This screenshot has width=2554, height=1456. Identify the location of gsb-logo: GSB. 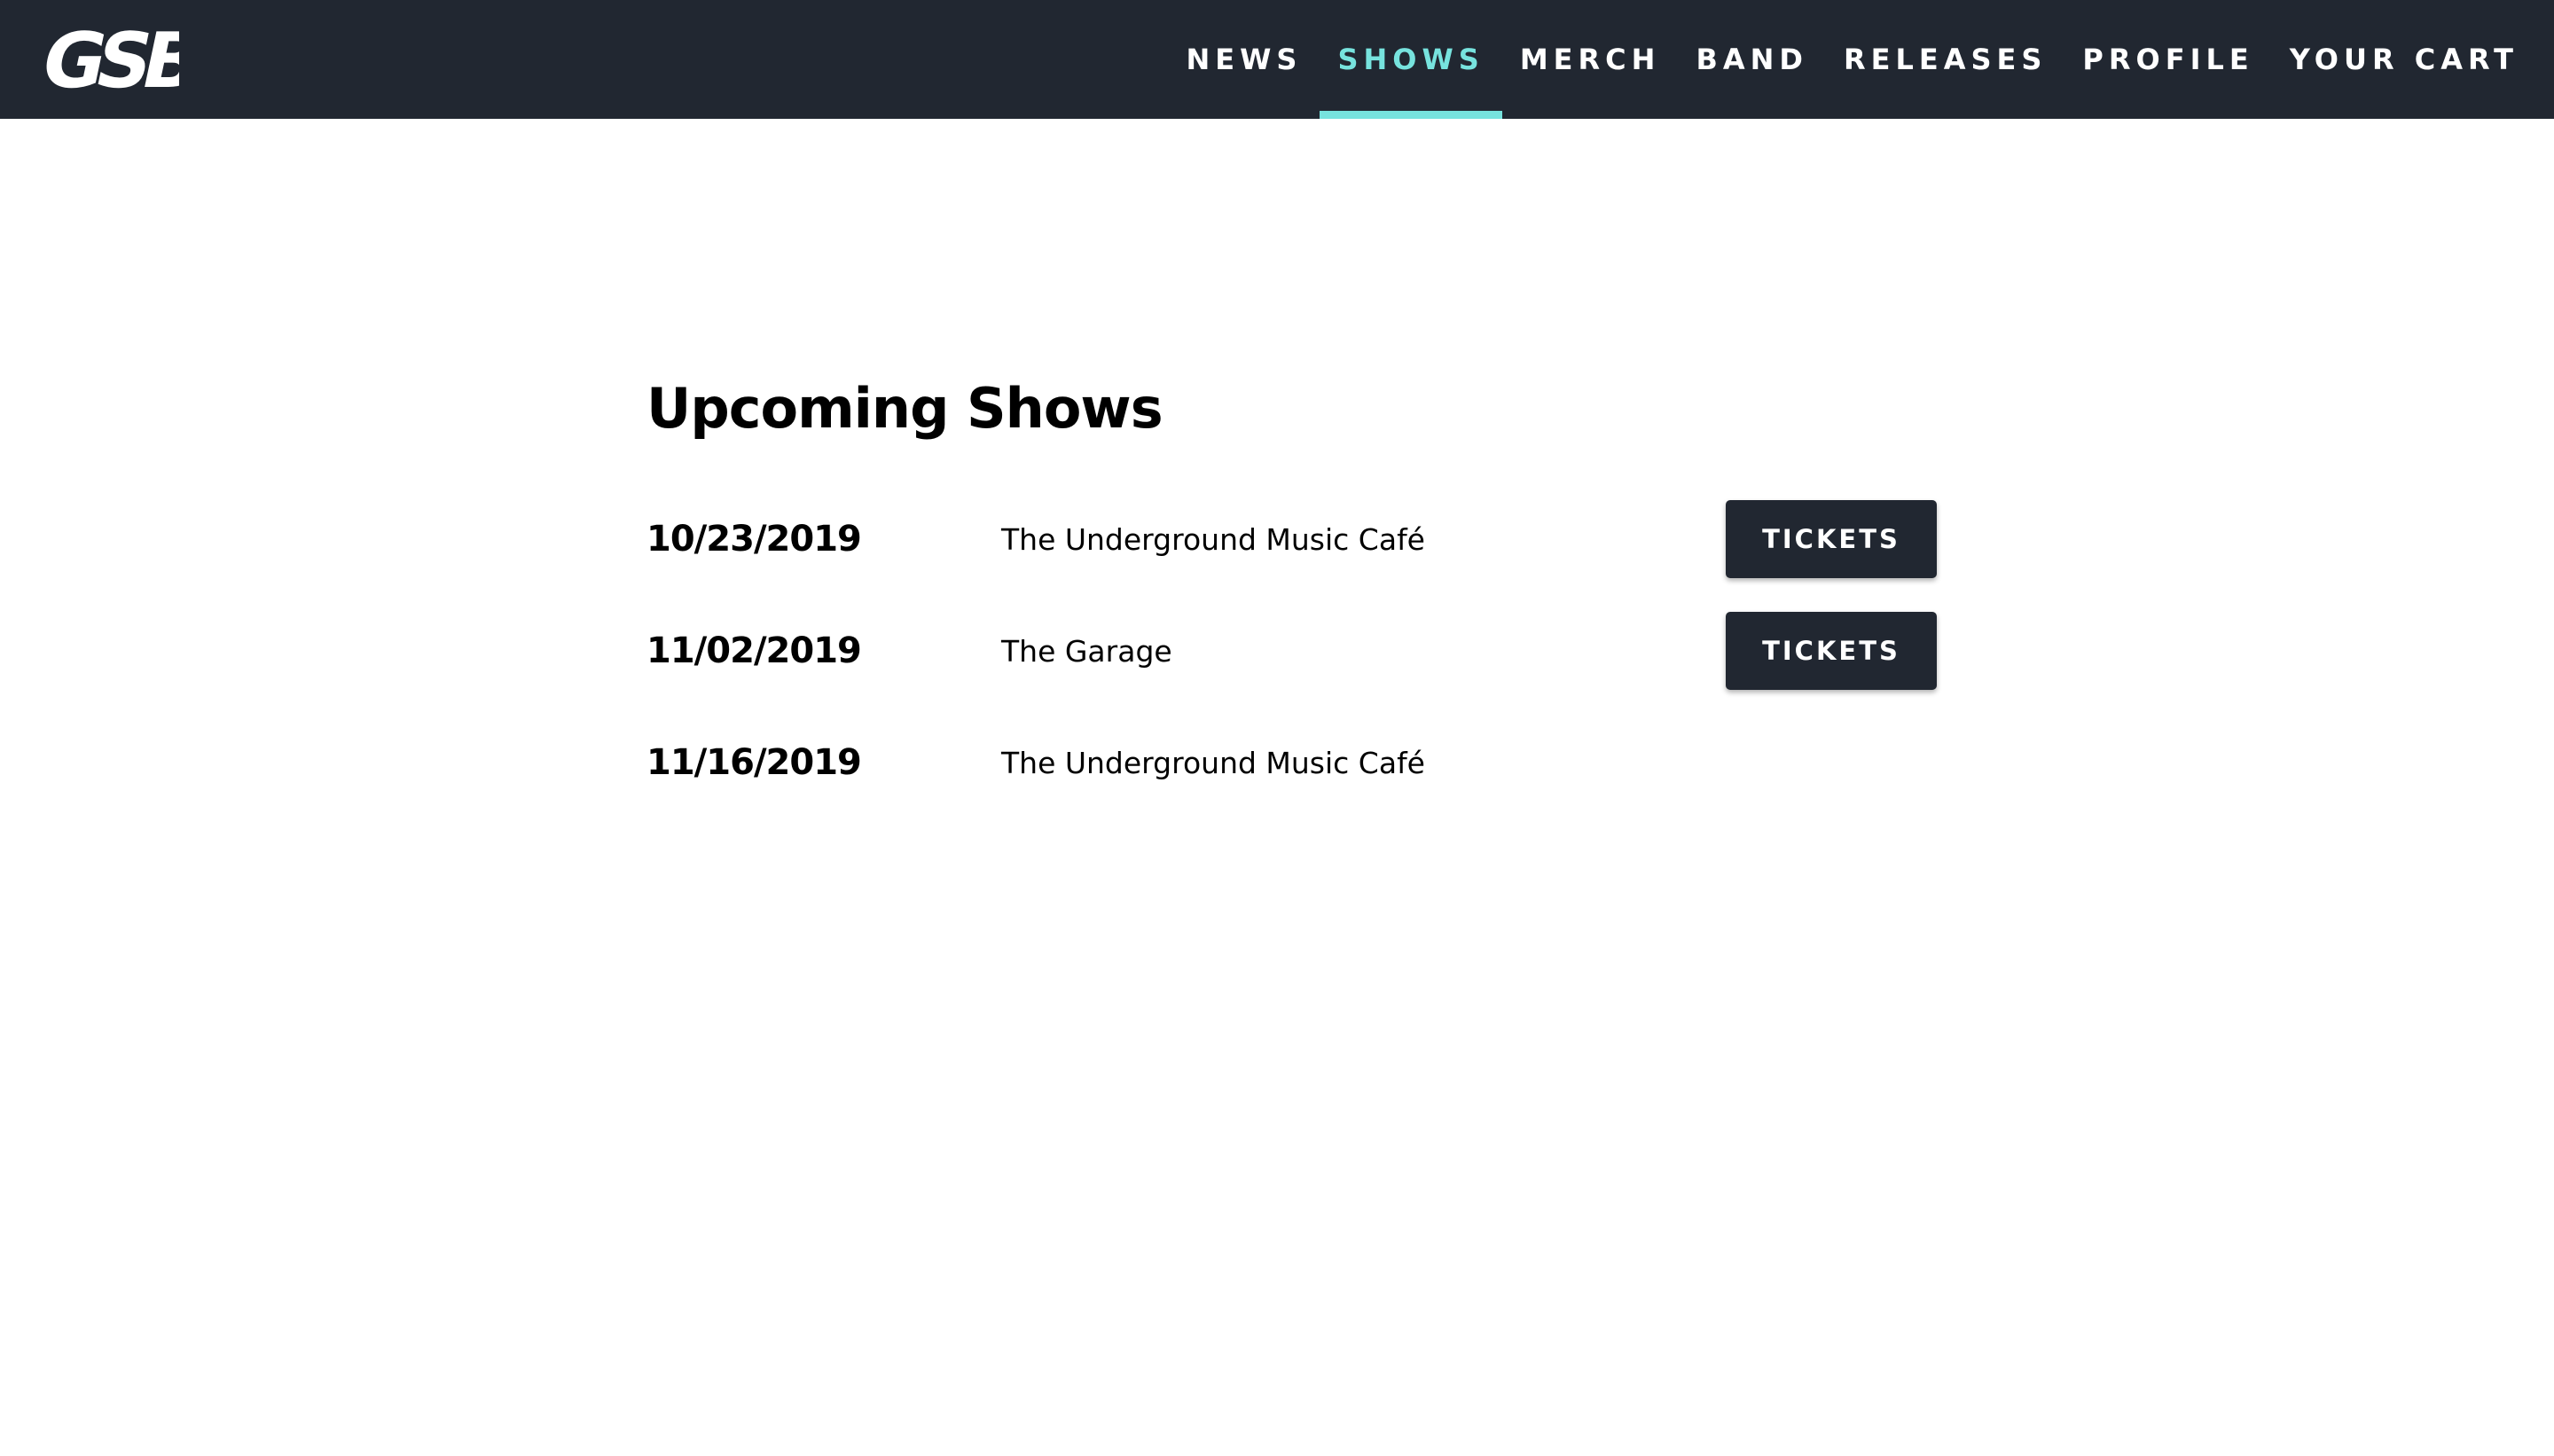
(102, 59).